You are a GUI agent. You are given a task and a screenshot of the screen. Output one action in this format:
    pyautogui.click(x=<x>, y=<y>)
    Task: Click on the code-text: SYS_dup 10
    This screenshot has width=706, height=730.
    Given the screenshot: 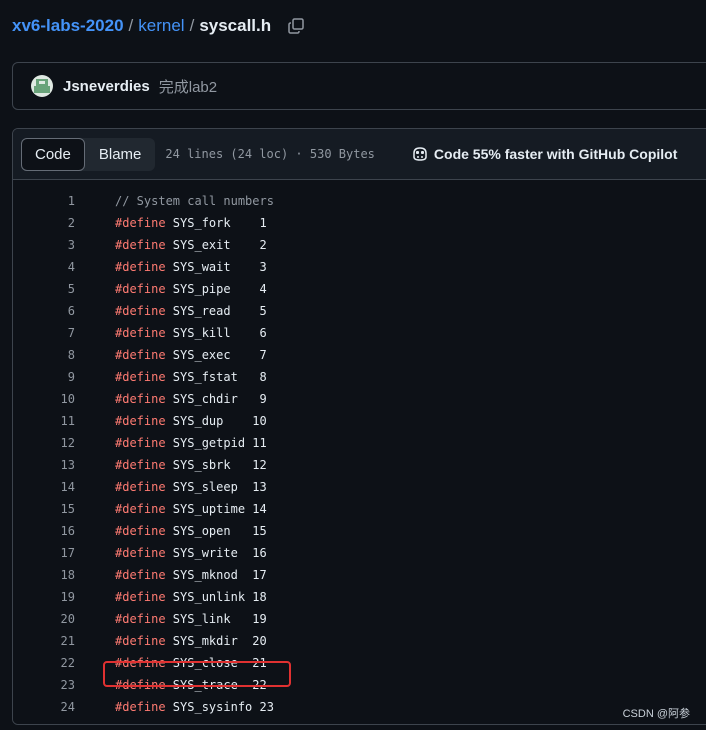 What is the action you would take?
    pyautogui.click(x=216, y=421)
    